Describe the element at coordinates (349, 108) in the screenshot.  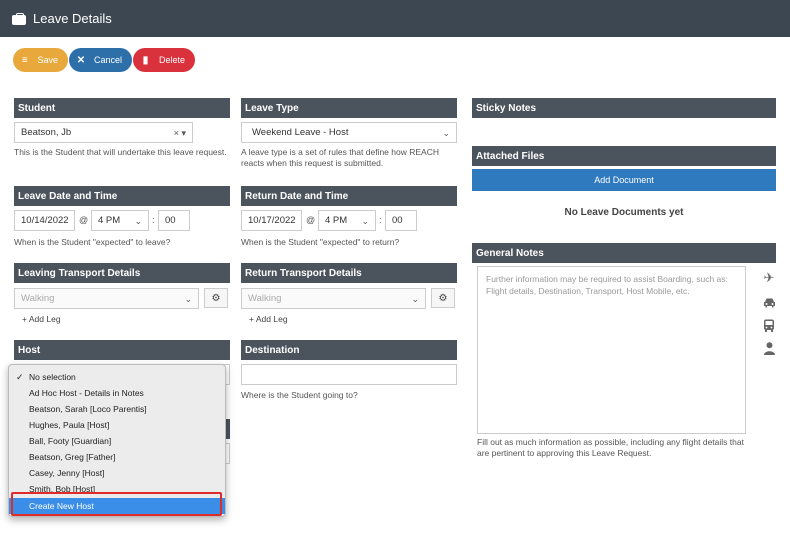
I see `leave-type-section-header: Leave Type` at that location.